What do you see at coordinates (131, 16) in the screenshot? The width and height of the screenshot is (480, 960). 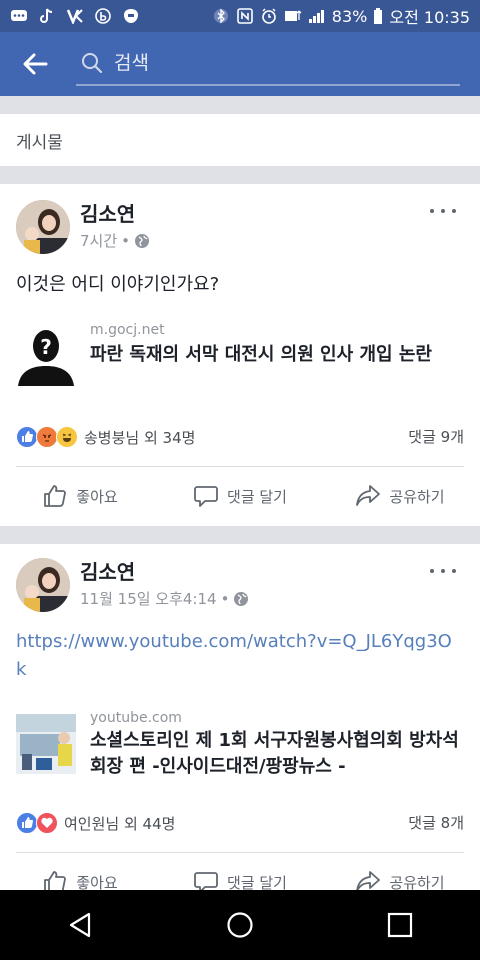 I see `shield-app-icon` at bounding box center [131, 16].